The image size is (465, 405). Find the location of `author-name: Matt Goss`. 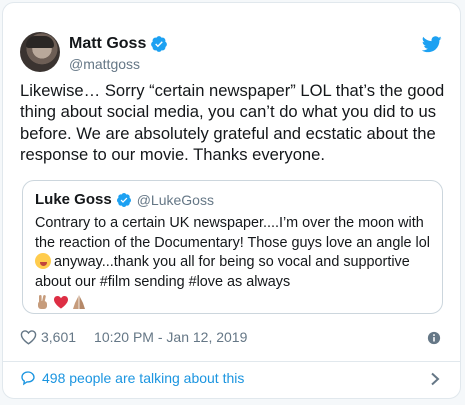

author-name: Matt Goss is located at coordinates (107, 44).